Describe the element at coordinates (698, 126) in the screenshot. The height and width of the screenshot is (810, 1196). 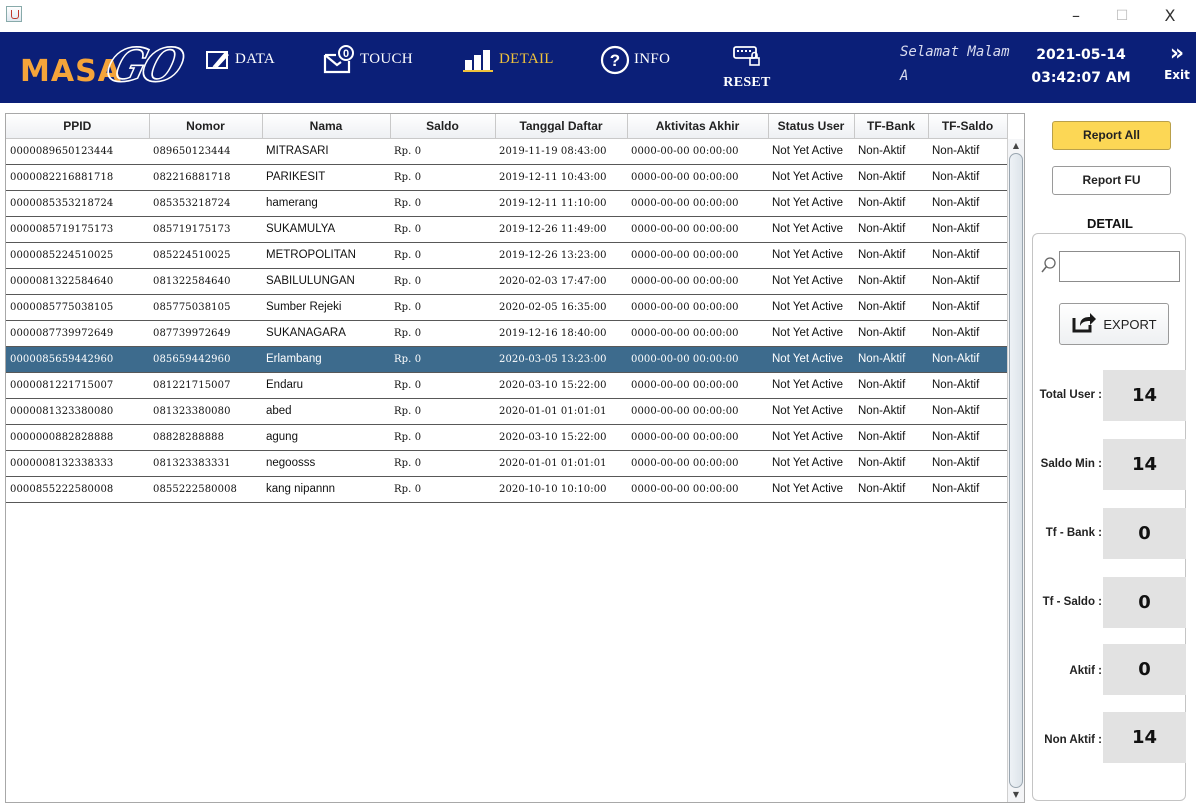
I see `column-header: Aktivitas Akhir` at that location.